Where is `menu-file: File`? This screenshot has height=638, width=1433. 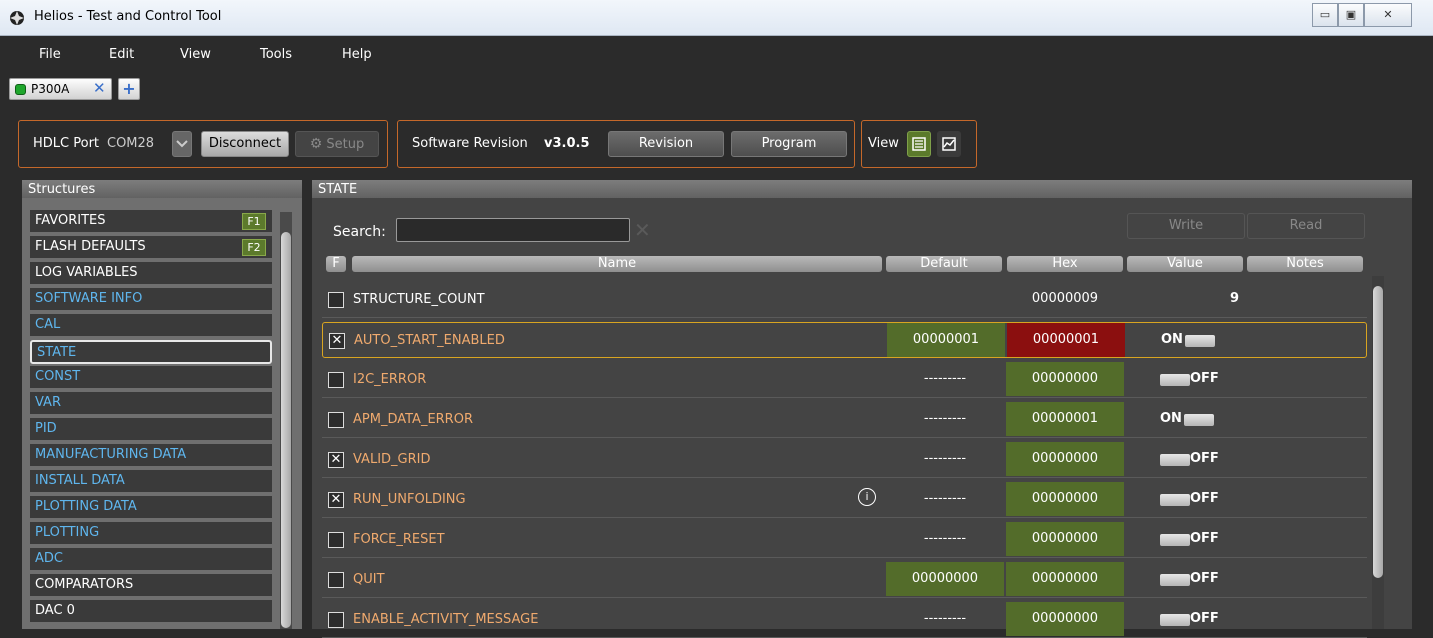
menu-file: File is located at coordinates (50, 54).